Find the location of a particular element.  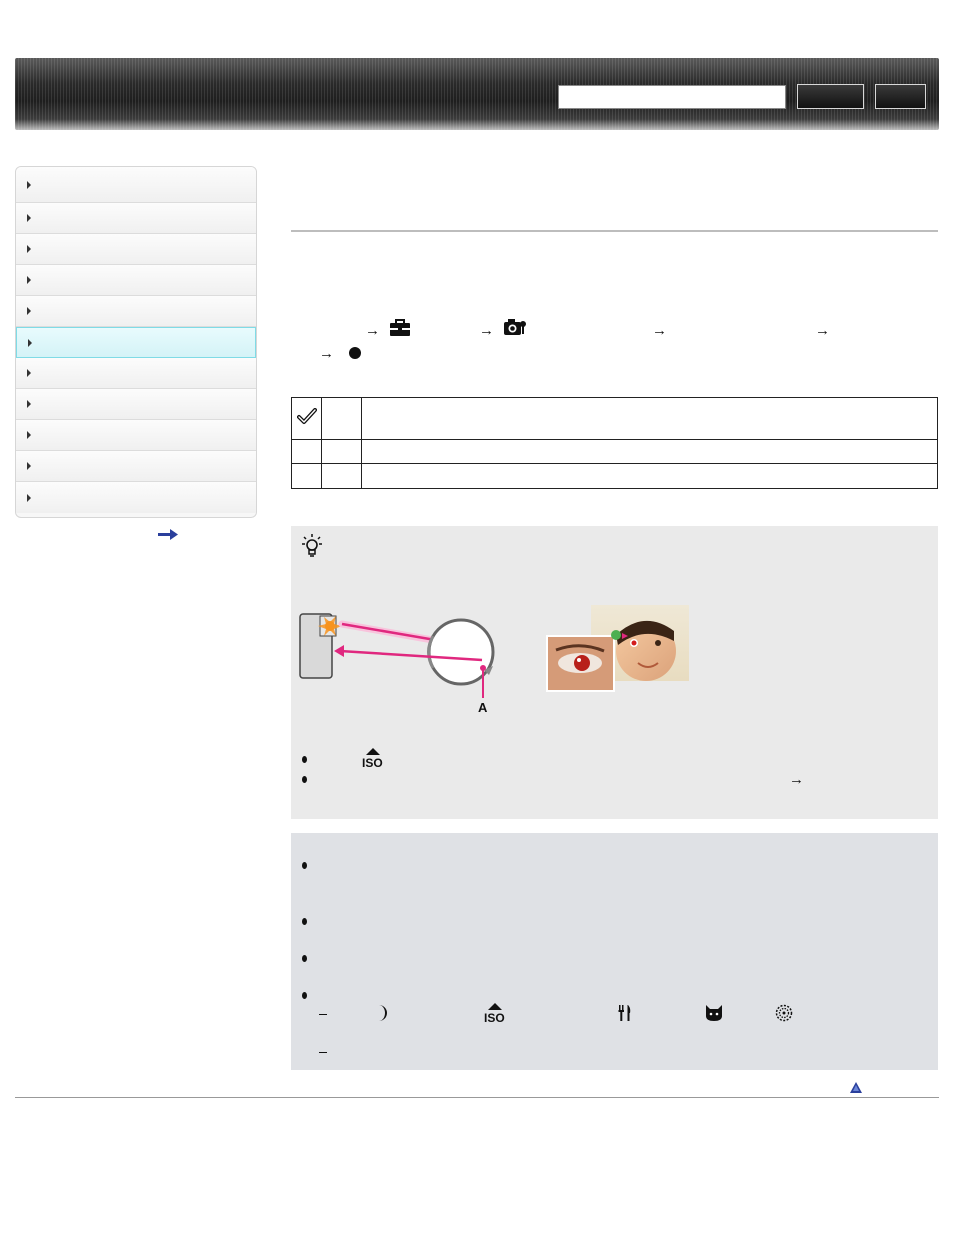

search-button is located at coordinates (830, 96).